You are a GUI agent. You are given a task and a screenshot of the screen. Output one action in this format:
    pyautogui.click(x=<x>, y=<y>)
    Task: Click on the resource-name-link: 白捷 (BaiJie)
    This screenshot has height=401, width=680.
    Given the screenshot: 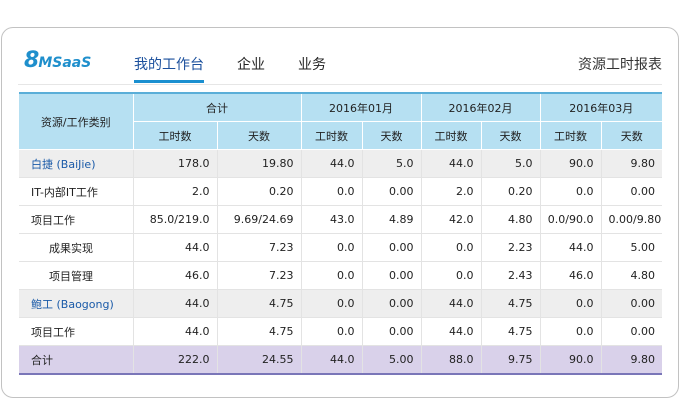 What is the action you would take?
    pyautogui.click(x=76, y=163)
    